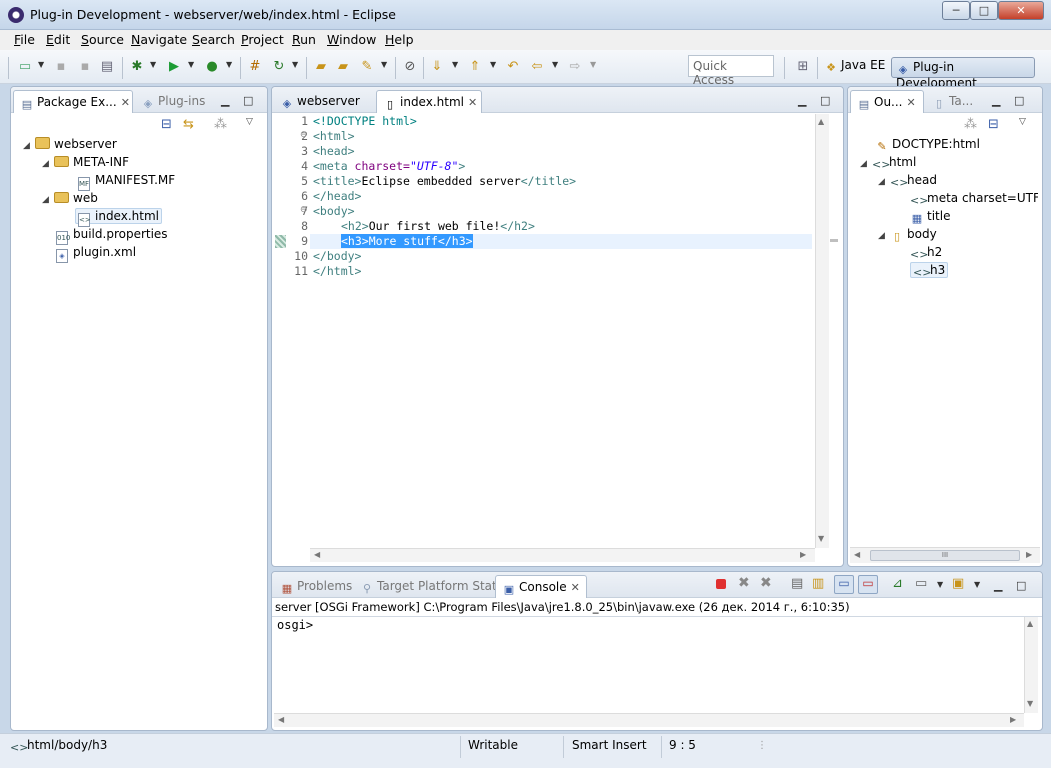  I want to click on tab-index-html: ▯ index.html ✕, so click(429, 101).